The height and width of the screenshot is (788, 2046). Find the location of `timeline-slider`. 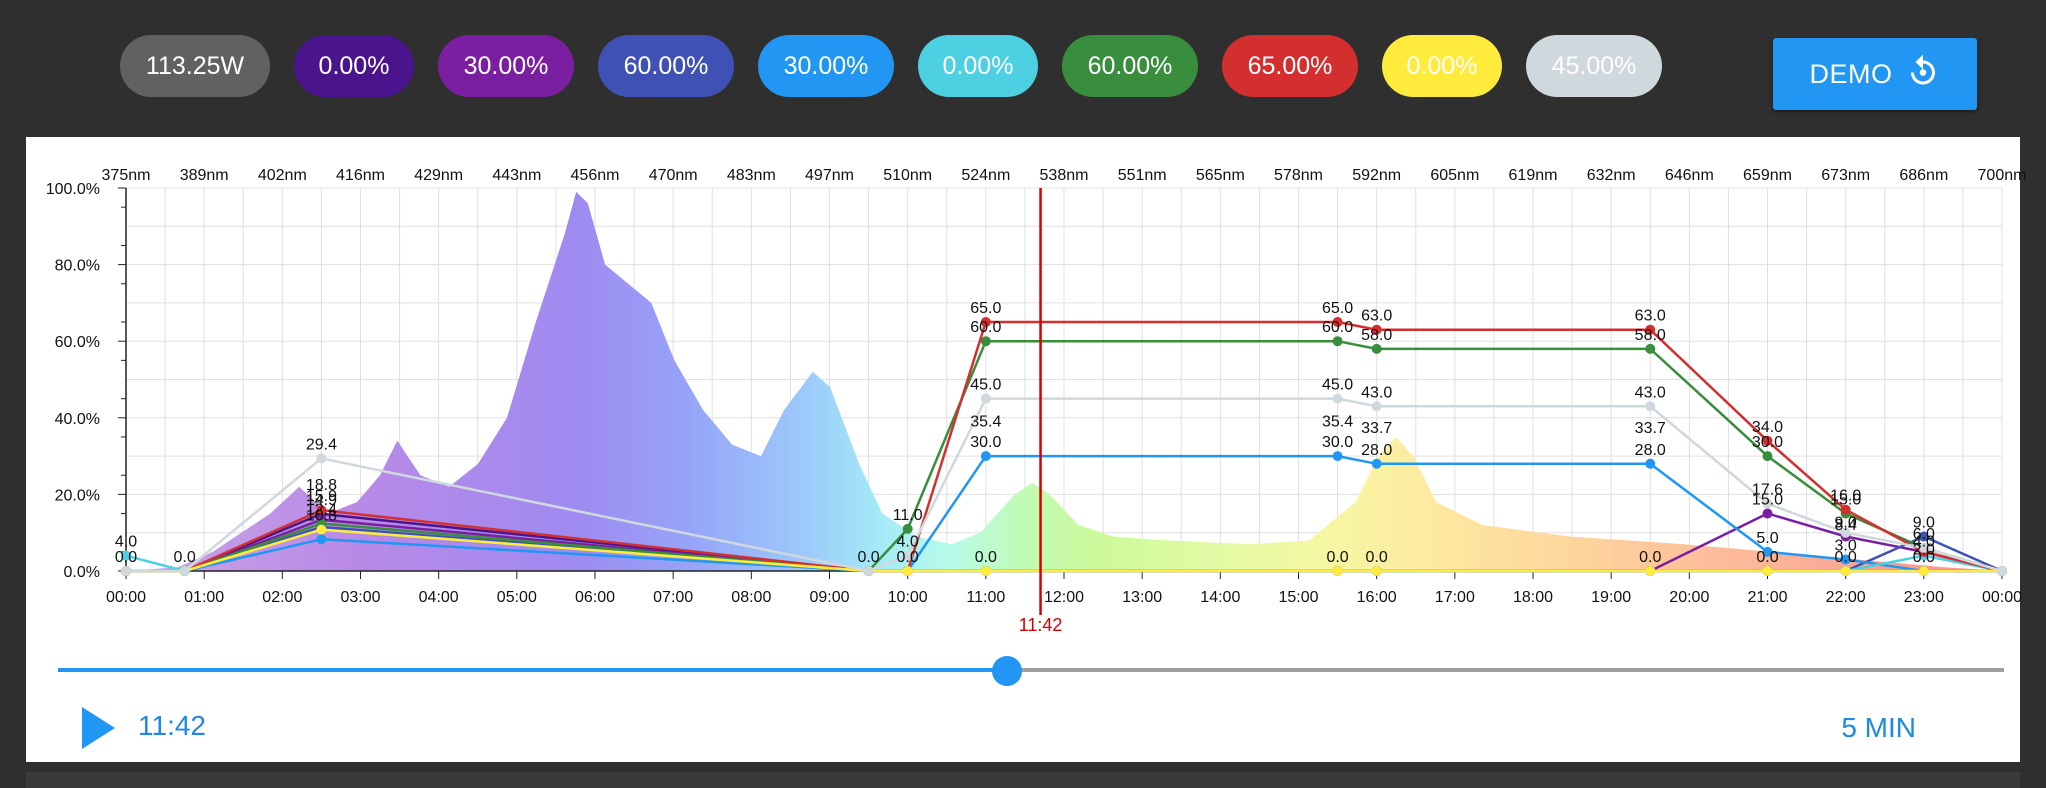

timeline-slider is located at coordinates (1031, 670).